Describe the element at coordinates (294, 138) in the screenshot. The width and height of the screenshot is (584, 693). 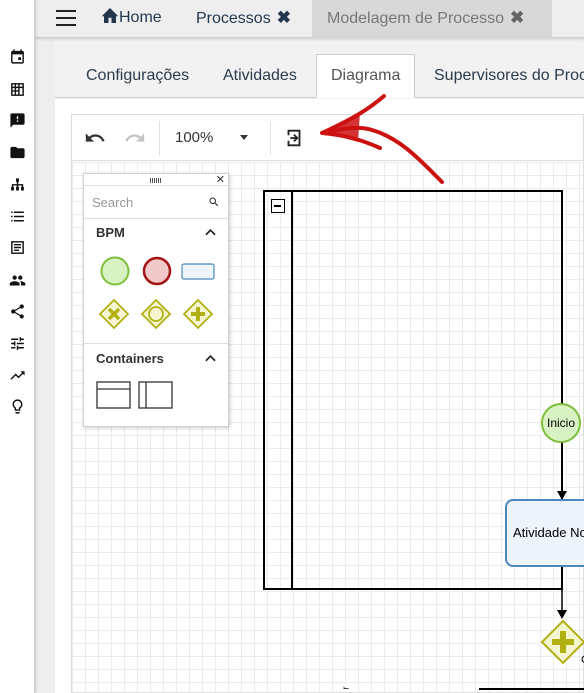
I see `export-icon` at that location.